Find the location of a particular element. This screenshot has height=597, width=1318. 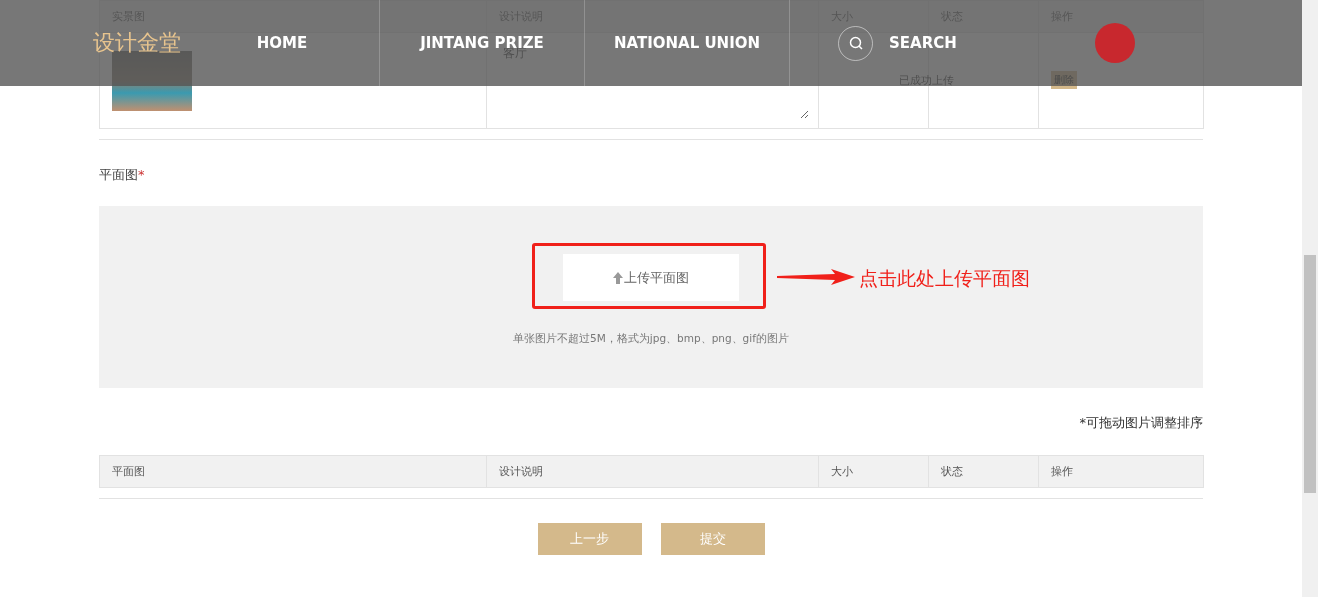

upload-icon is located at coordinates (618, 277).